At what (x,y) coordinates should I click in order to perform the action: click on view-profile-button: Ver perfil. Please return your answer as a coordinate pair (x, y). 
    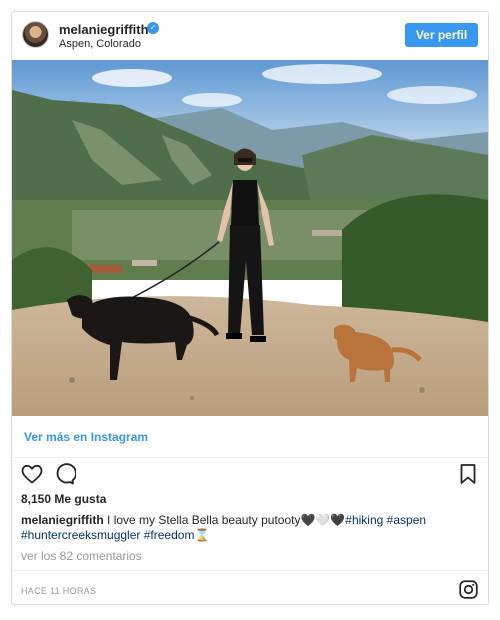
    Looking at the image, I should click on (441, 35).